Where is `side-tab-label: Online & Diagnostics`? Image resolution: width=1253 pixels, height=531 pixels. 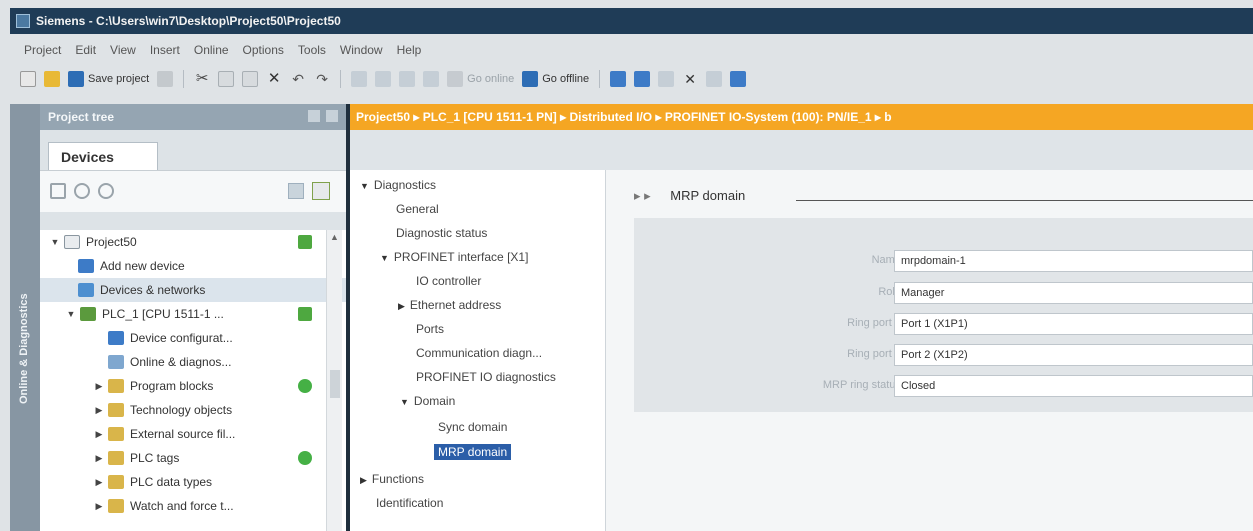 side-tab-label: Online & Diagnostics is located at coordinates (24, 348).